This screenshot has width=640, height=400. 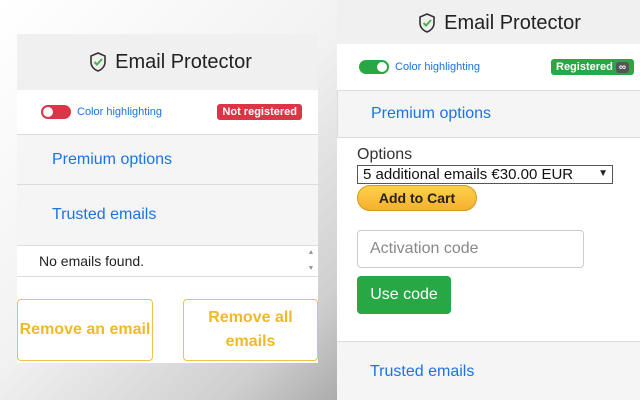 What do you see at coordinates (85, 330) in the screenshot?
I see `remove-email-button: Remove an email` at bounding box center [85, 330].